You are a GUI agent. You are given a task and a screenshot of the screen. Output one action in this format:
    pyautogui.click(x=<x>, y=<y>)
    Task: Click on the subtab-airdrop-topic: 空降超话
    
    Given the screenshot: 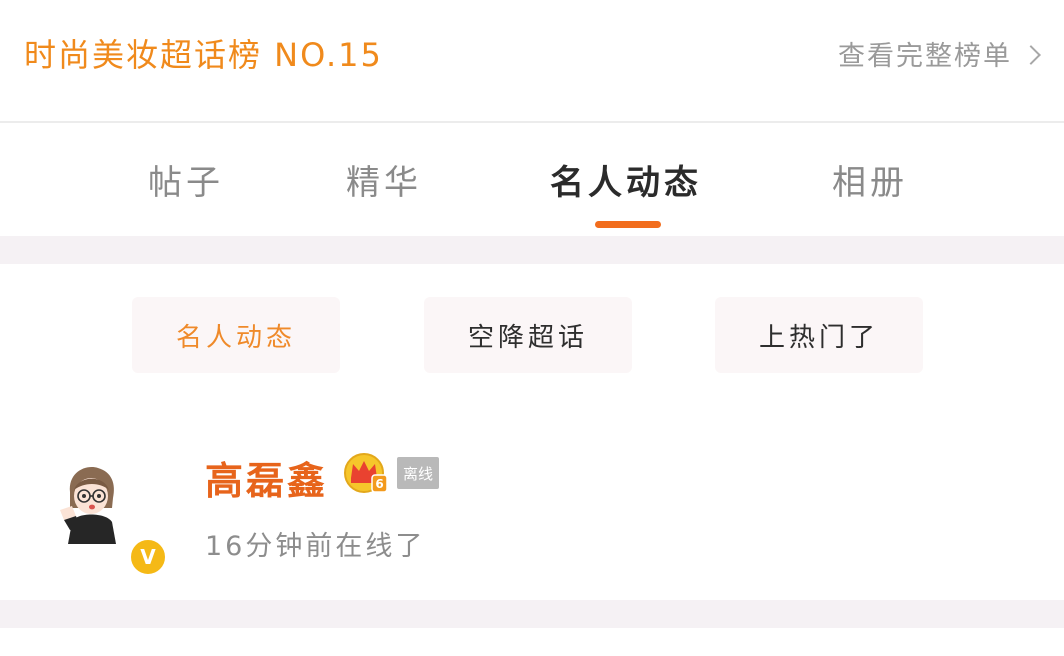 What is the action you would take?
    pyautogui.click(x=528, y=335)
    